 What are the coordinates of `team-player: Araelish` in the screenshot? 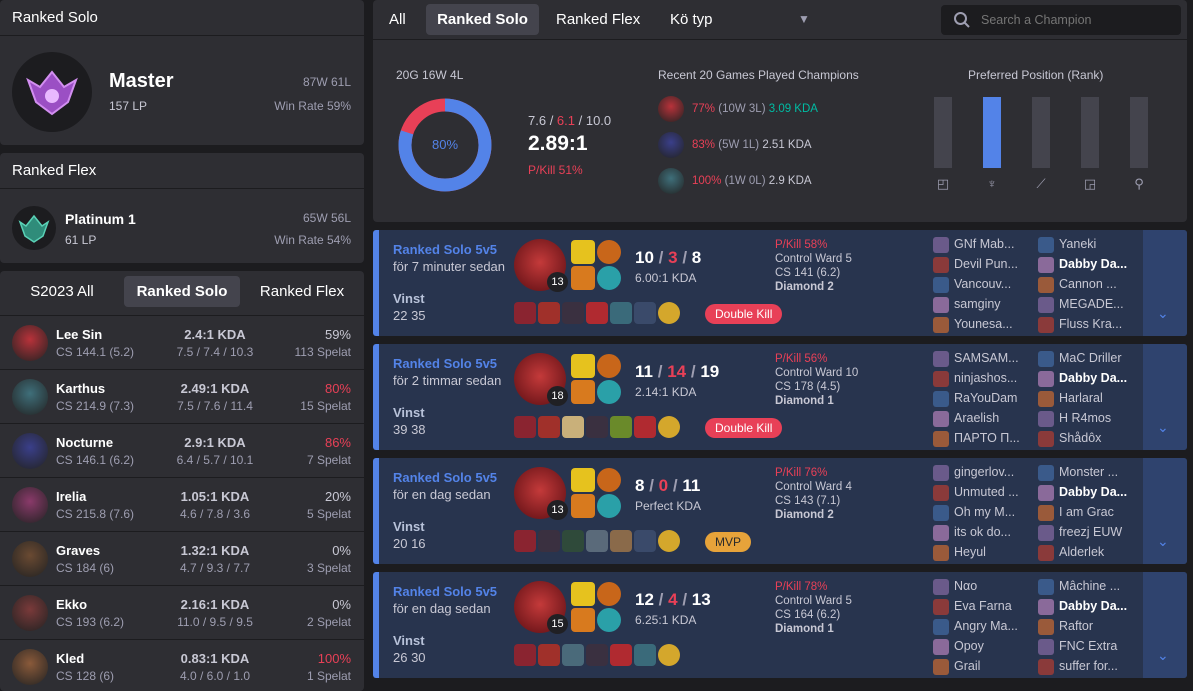 It's located at (982, 418).